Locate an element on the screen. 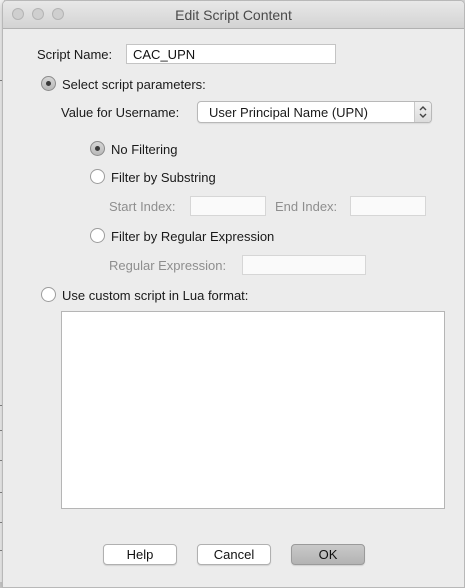 The width and height of the screenshot is (465, 588). username-value-dropdown: User Principal Name (UPN) is located at coordinates (314, 112).